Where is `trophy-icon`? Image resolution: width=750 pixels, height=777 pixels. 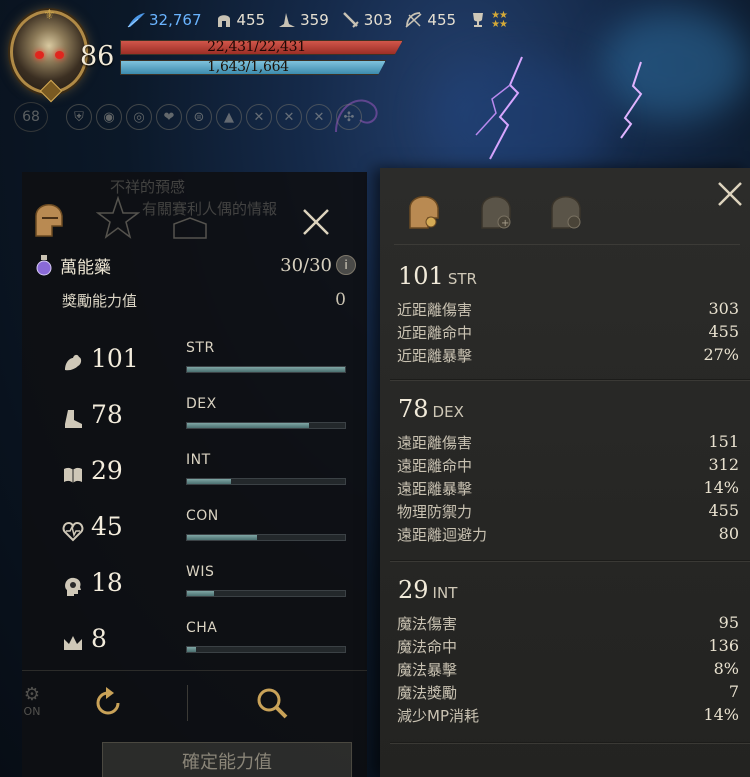 trophy-icon is located at coordinates (478, 20).